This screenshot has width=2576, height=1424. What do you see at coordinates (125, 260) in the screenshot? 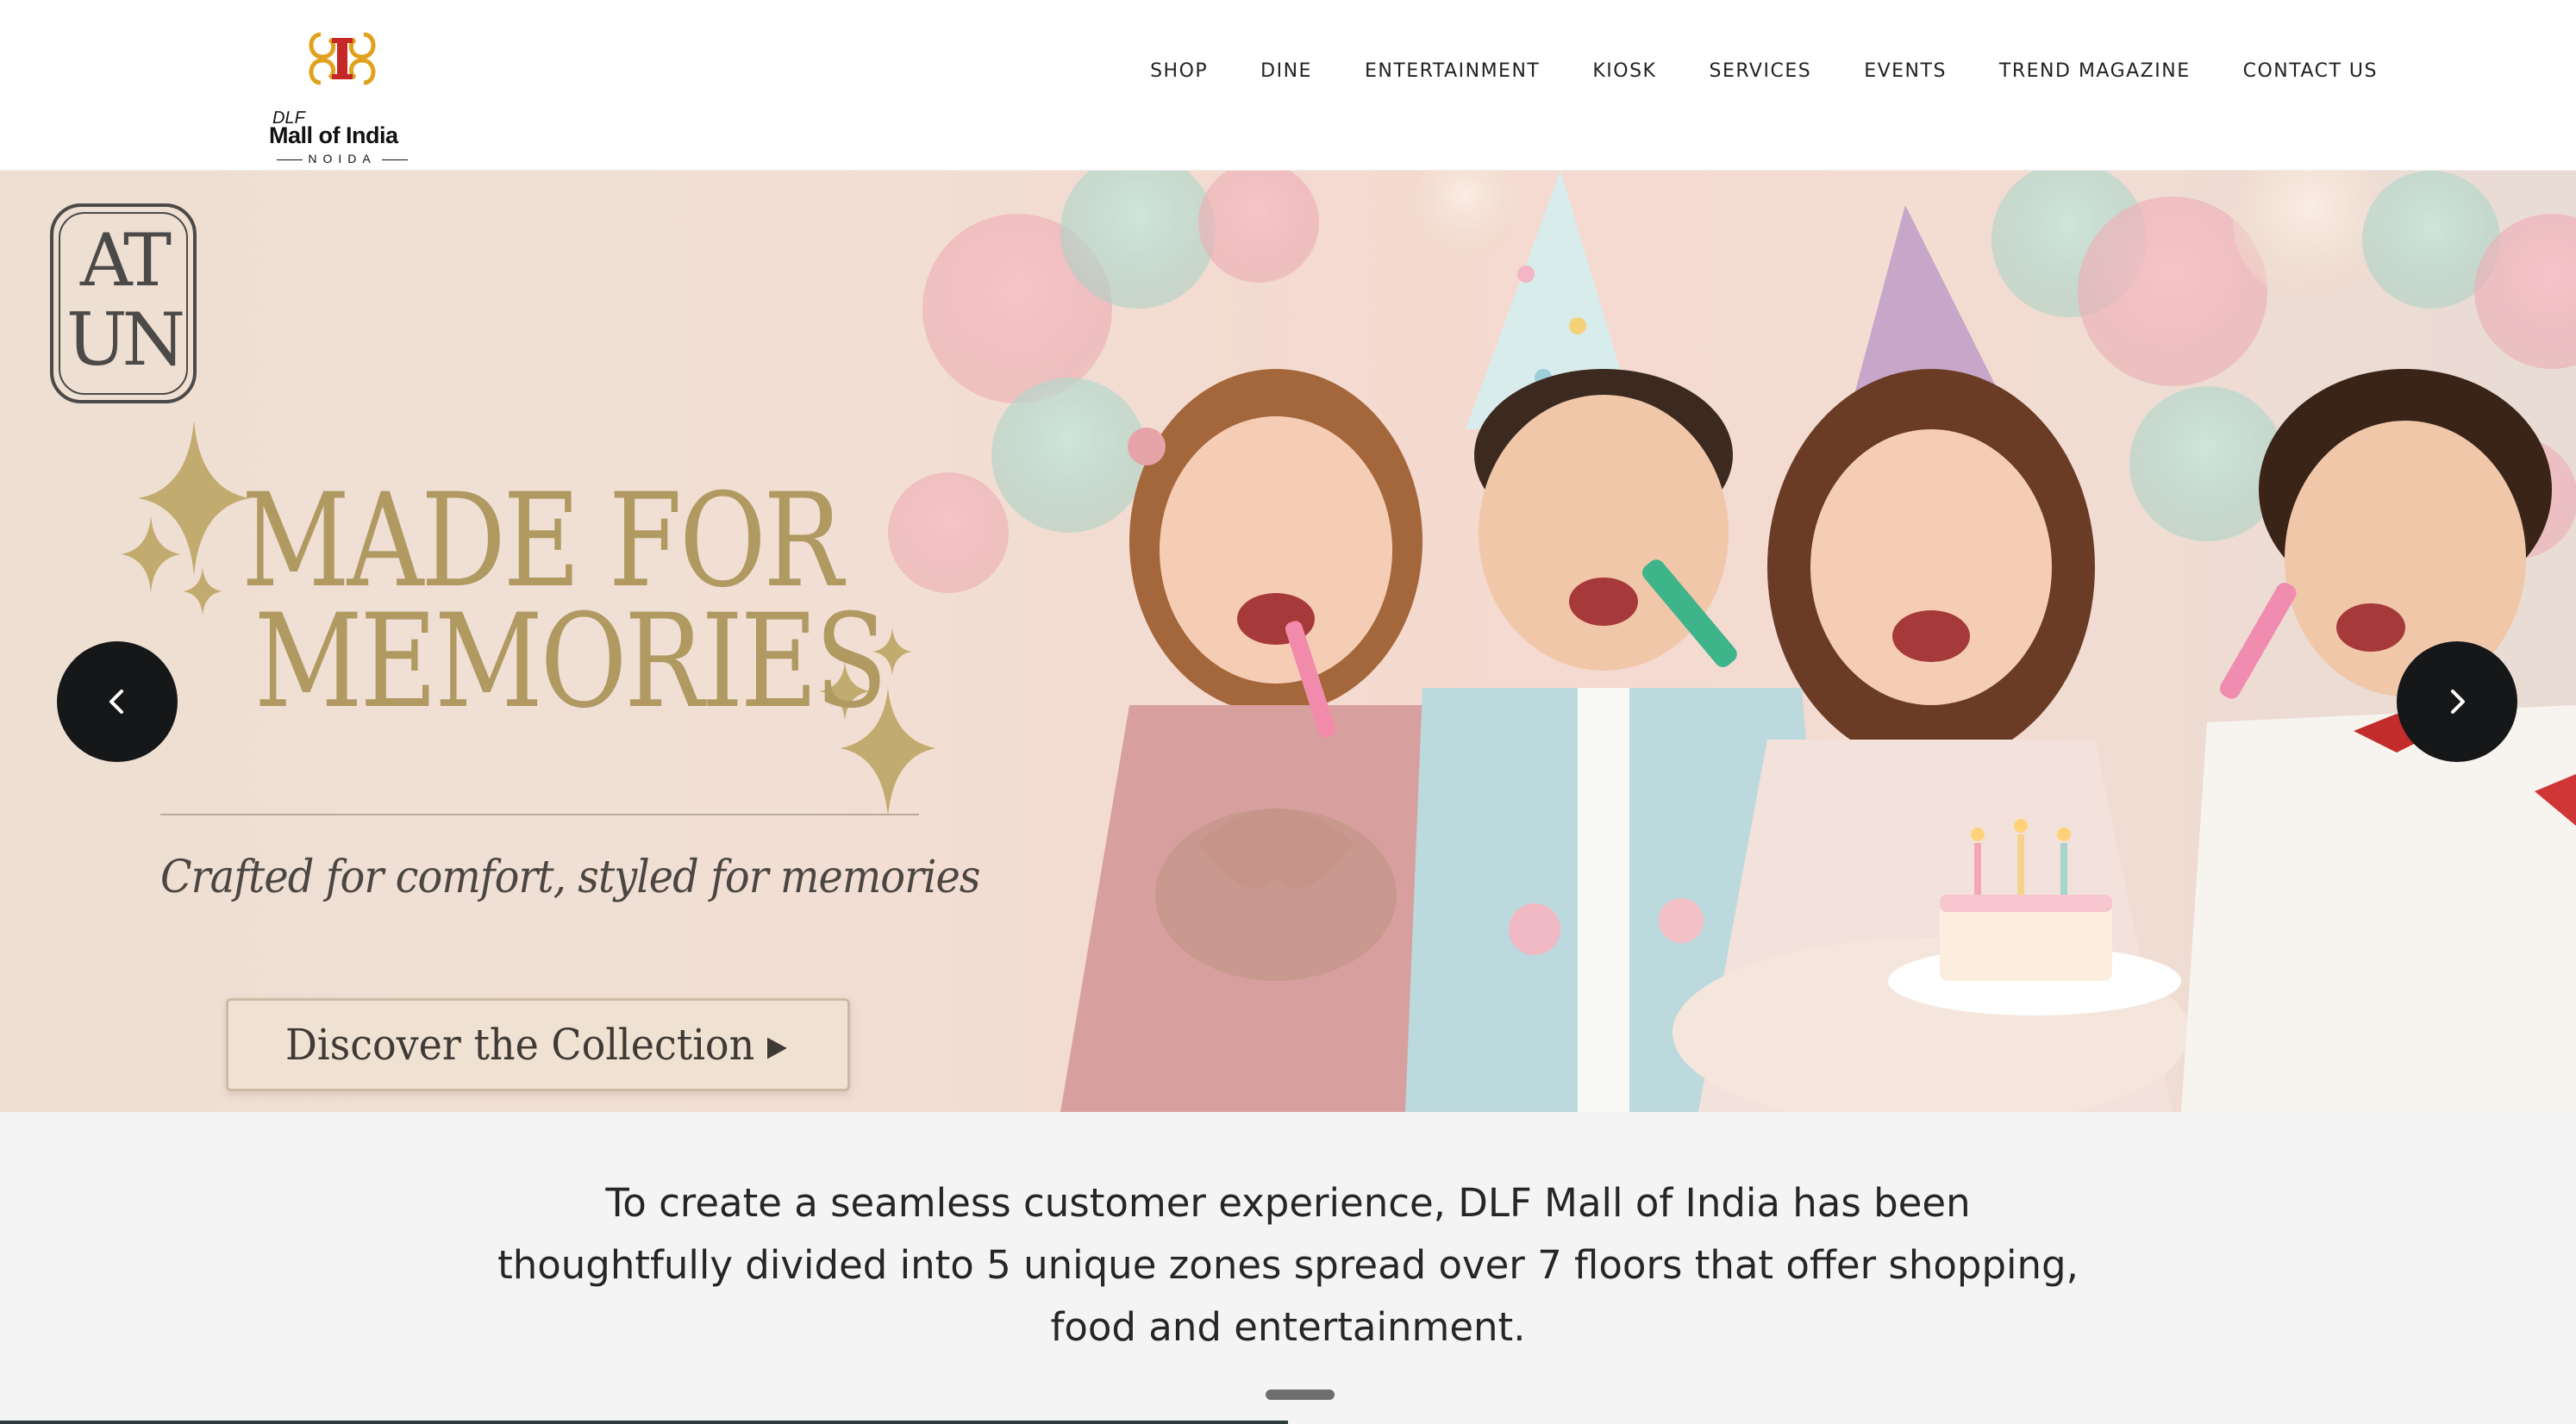
I see `brand-logo-line-1: AT` at bounding box center [125, 260].